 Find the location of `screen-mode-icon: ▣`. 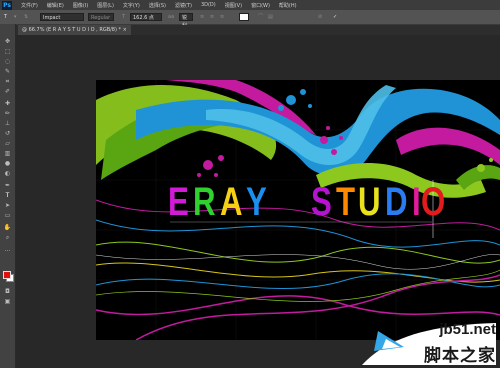

screen-mode-icon: ▣ is located at coordinates (7, 301).